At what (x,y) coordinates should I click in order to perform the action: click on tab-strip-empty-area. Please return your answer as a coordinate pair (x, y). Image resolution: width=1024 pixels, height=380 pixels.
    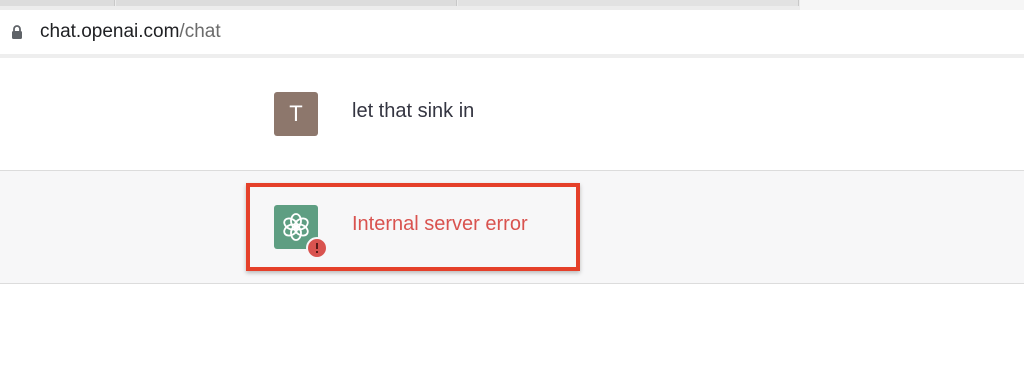
    Looking at the image, I should click on (912, 5).